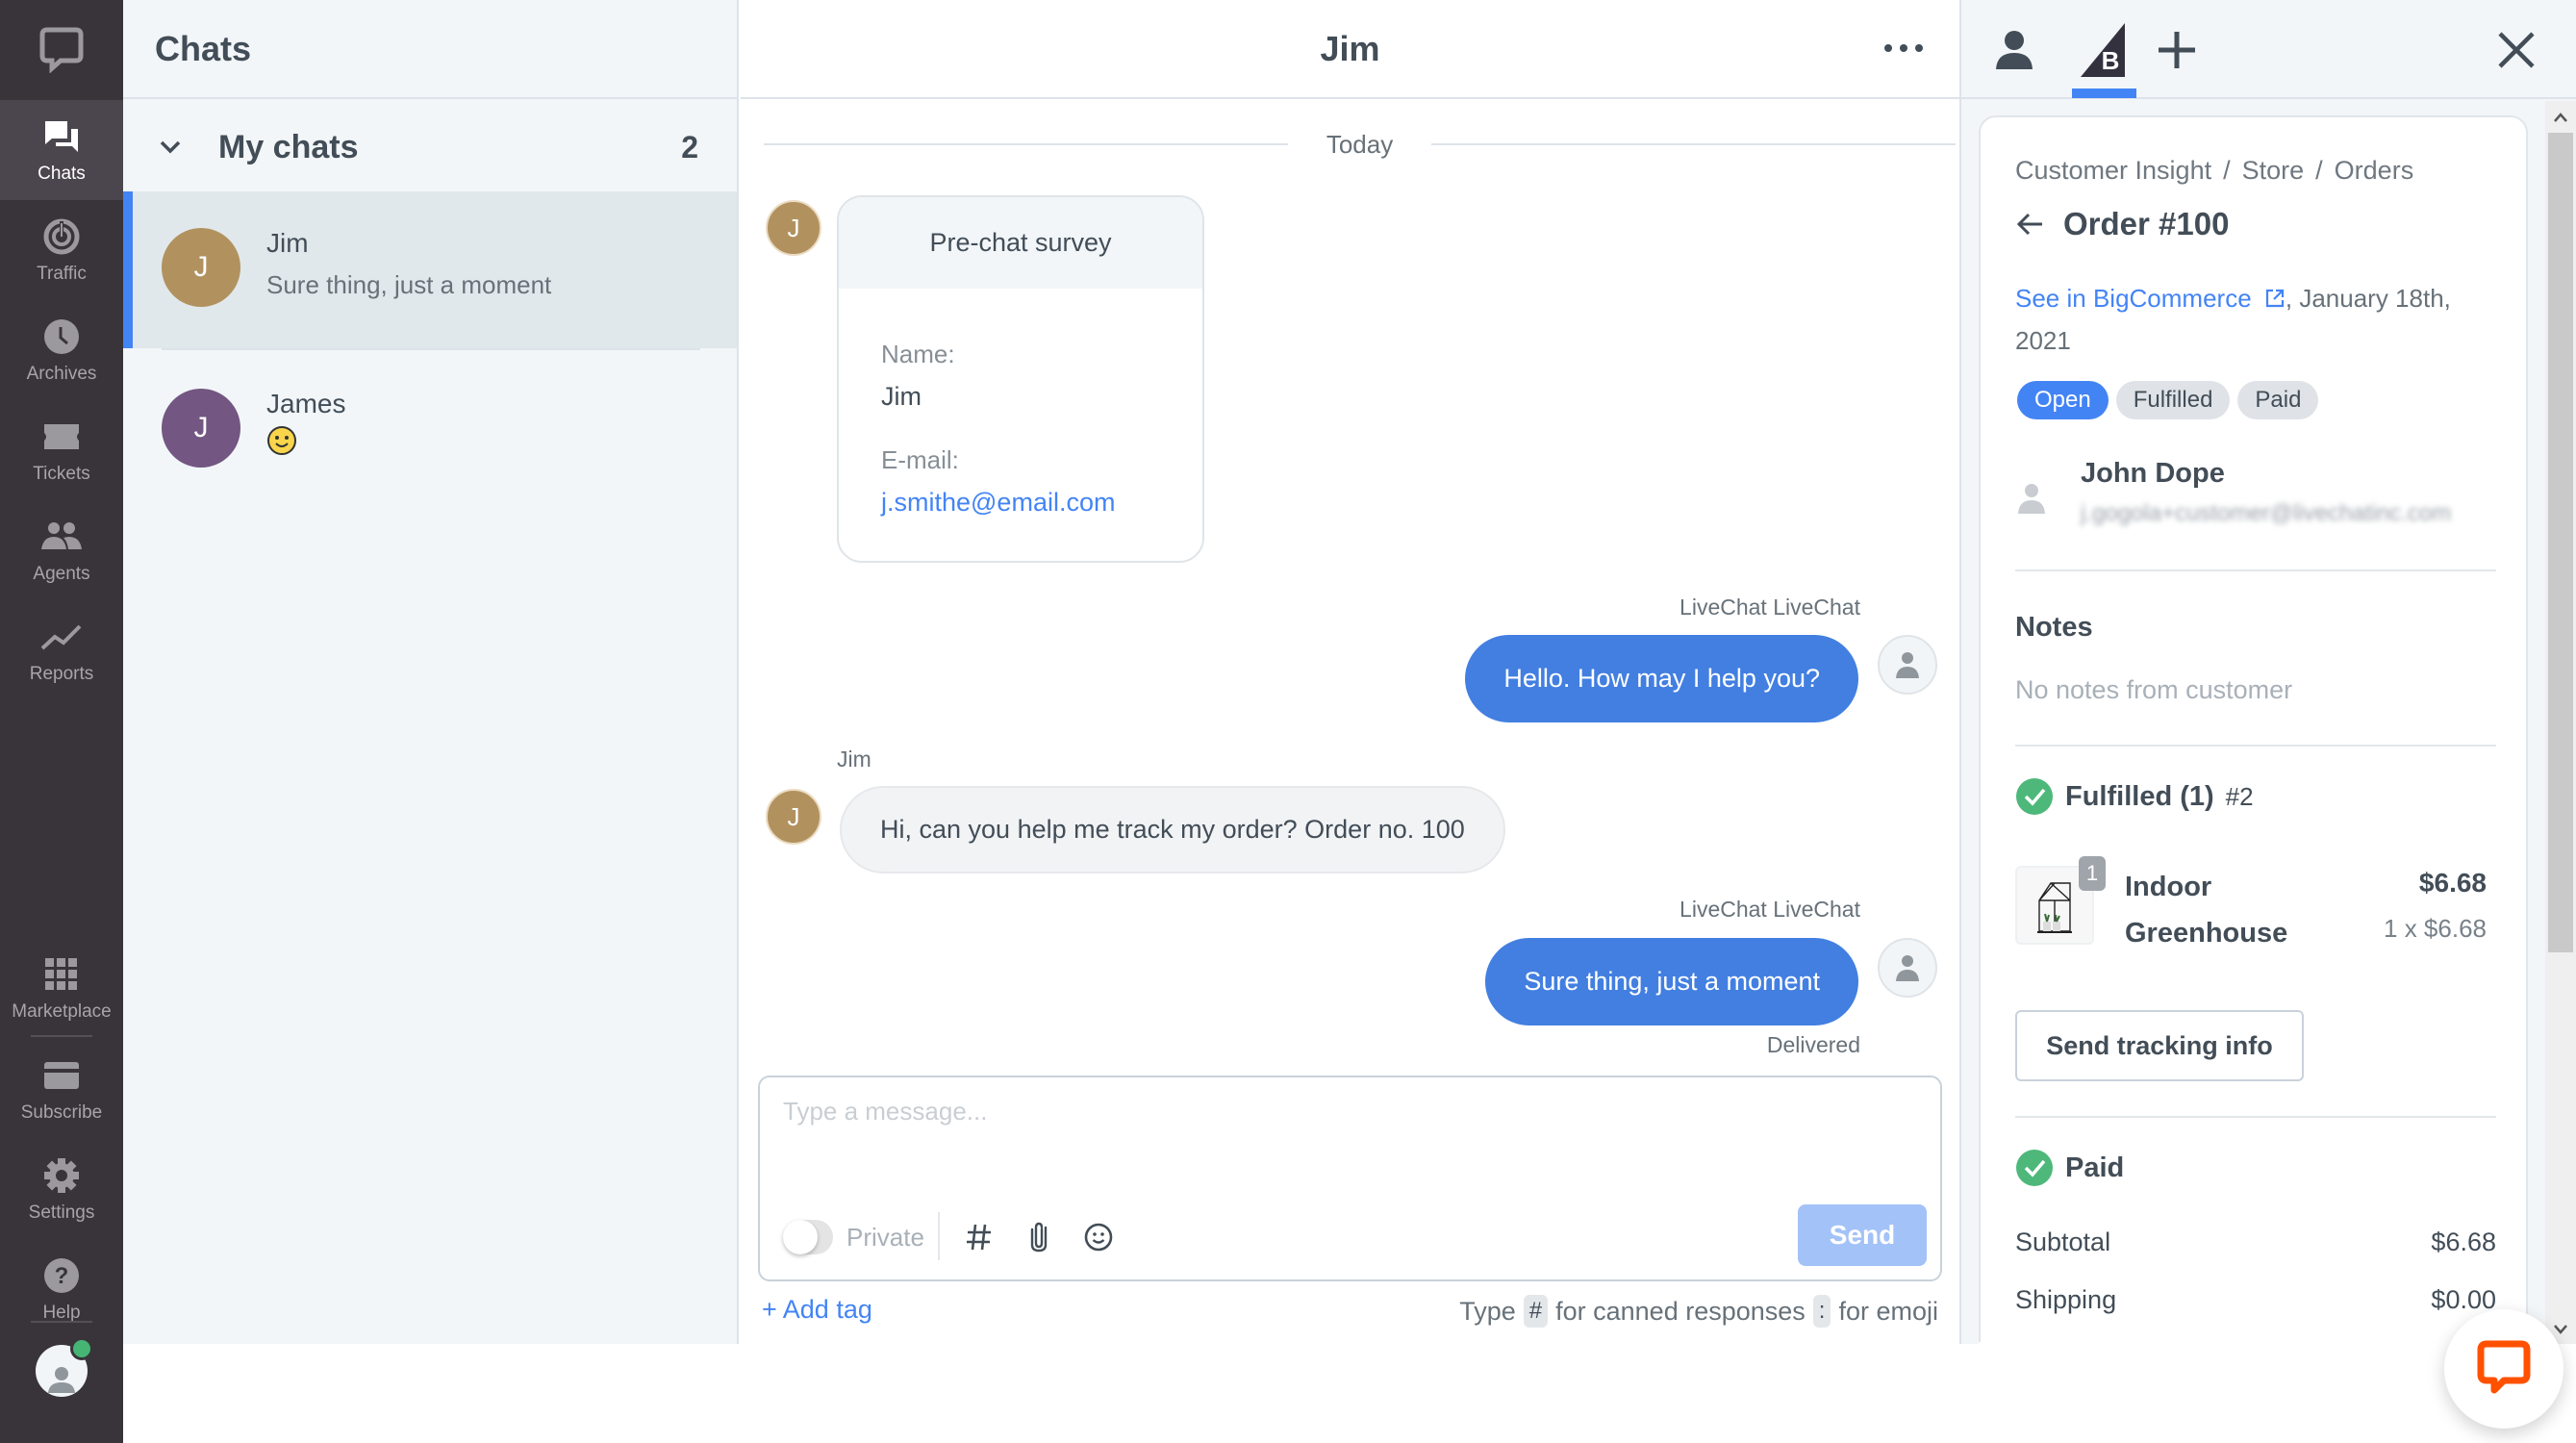  Describe the element at coordinates (2375, 171) in the screenshot. I see `breadcrumb-item: Orders` at that location.